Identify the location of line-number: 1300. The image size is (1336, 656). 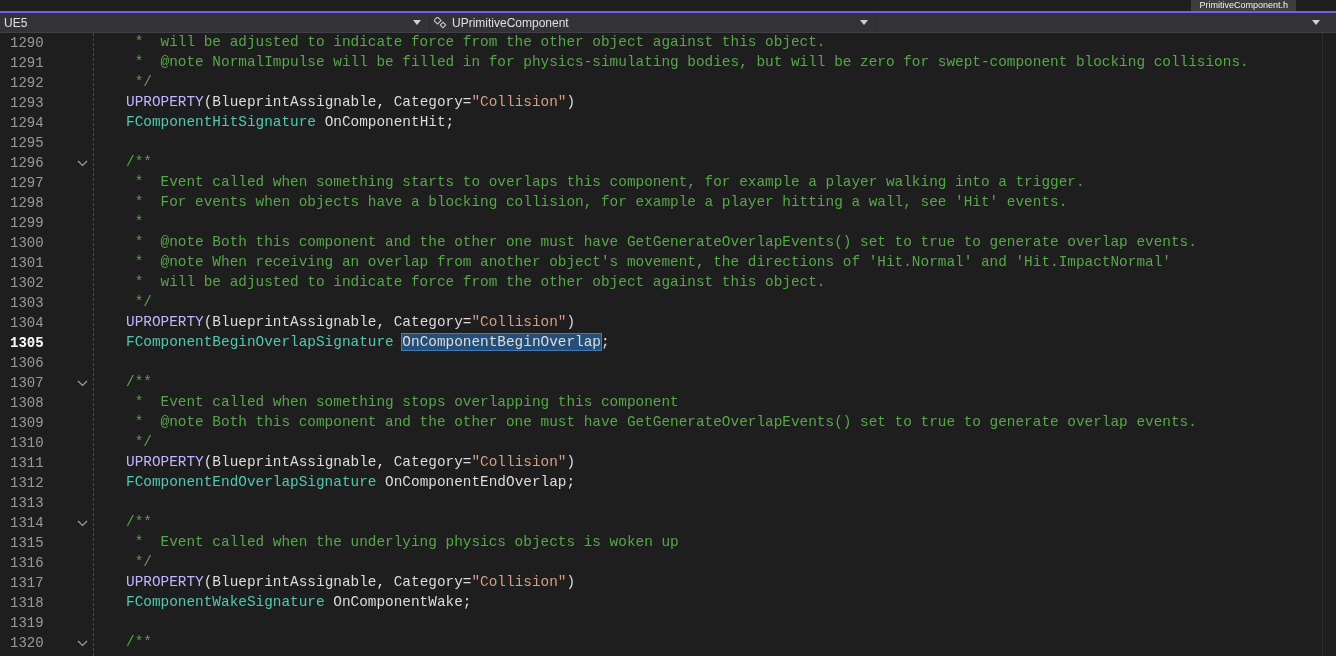
(27, 243).